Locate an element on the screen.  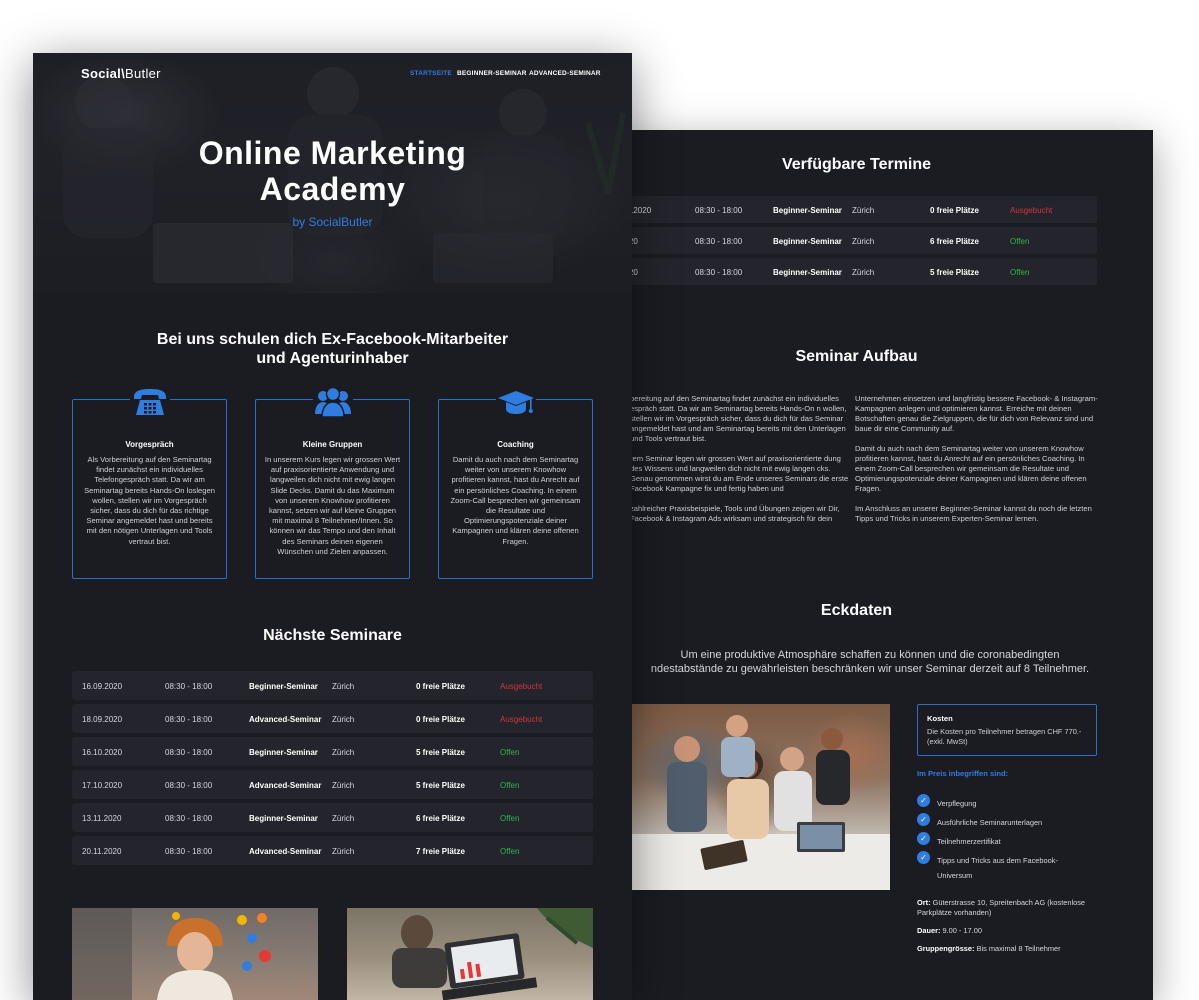
nav-item-beginner-seminar: BEGINNER-SEMINAR is located at coordinates (492, 73).